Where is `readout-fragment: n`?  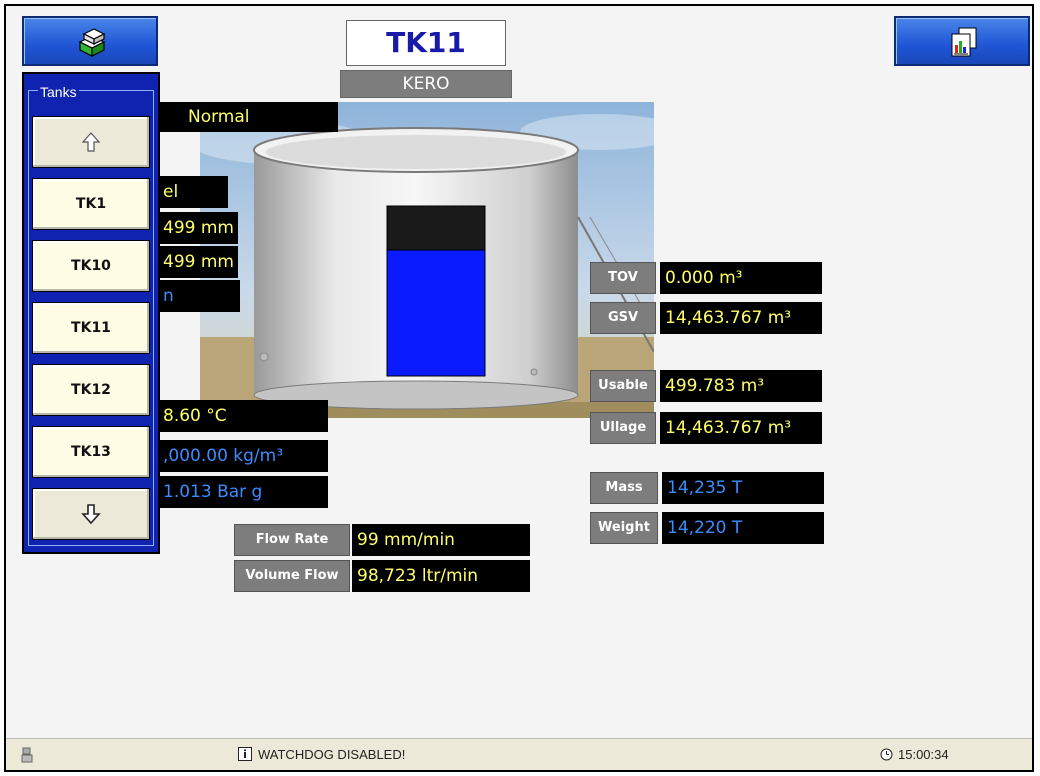 readout-fragment: n is located at coordinates (199, 296).